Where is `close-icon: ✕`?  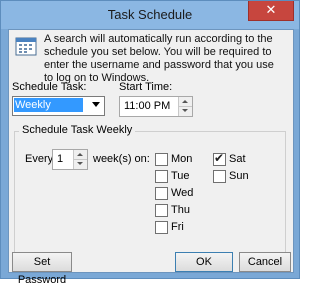 close-icon: ✕ is located at coordinates (271, 9).